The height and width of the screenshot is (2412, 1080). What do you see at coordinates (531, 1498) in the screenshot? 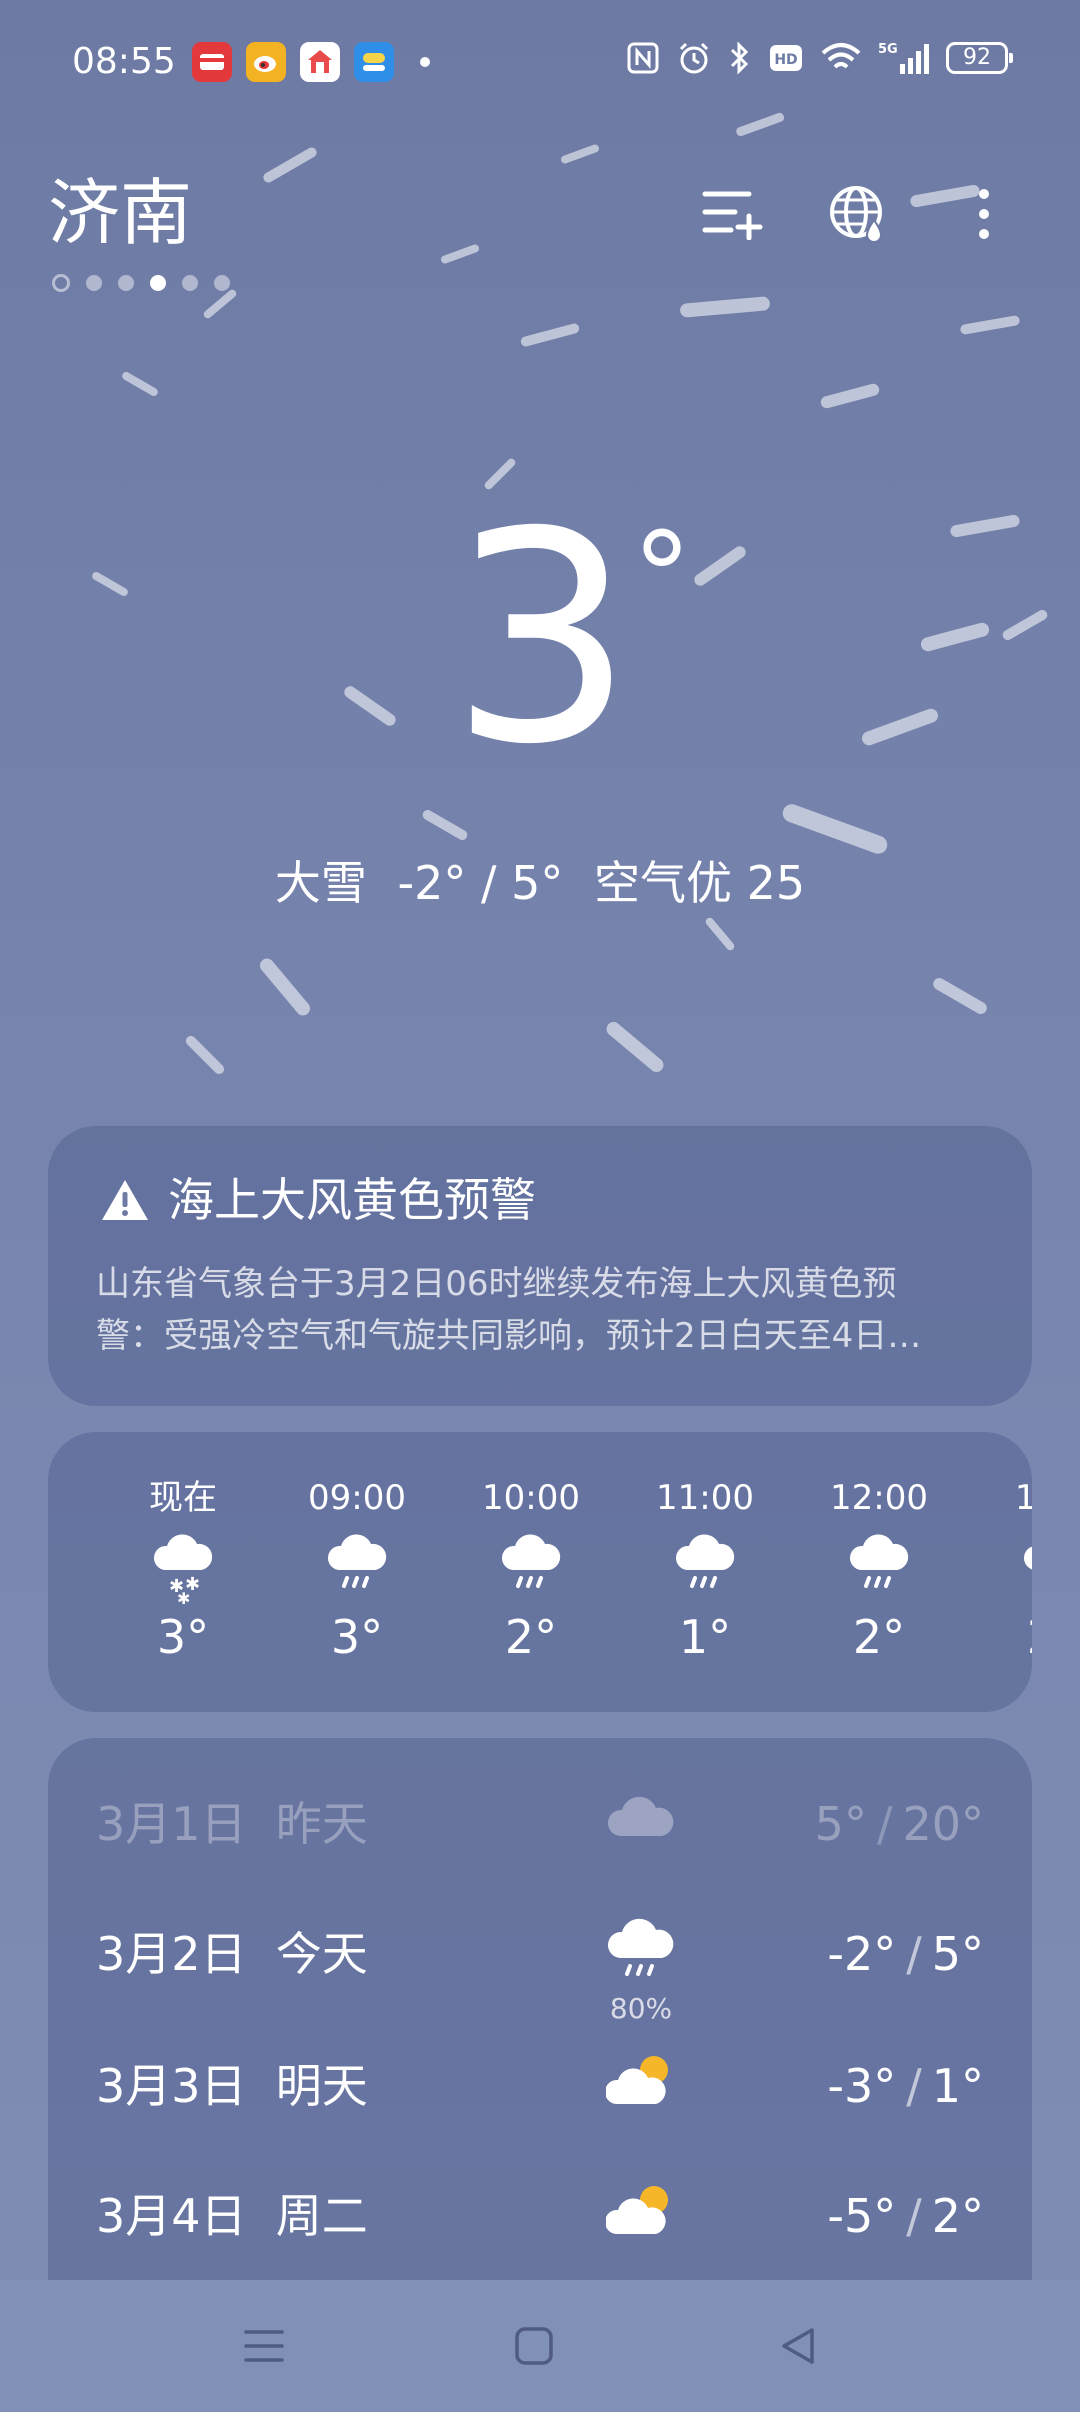
I see `hour-time: 10:00` at bounding box center [531, 1498].